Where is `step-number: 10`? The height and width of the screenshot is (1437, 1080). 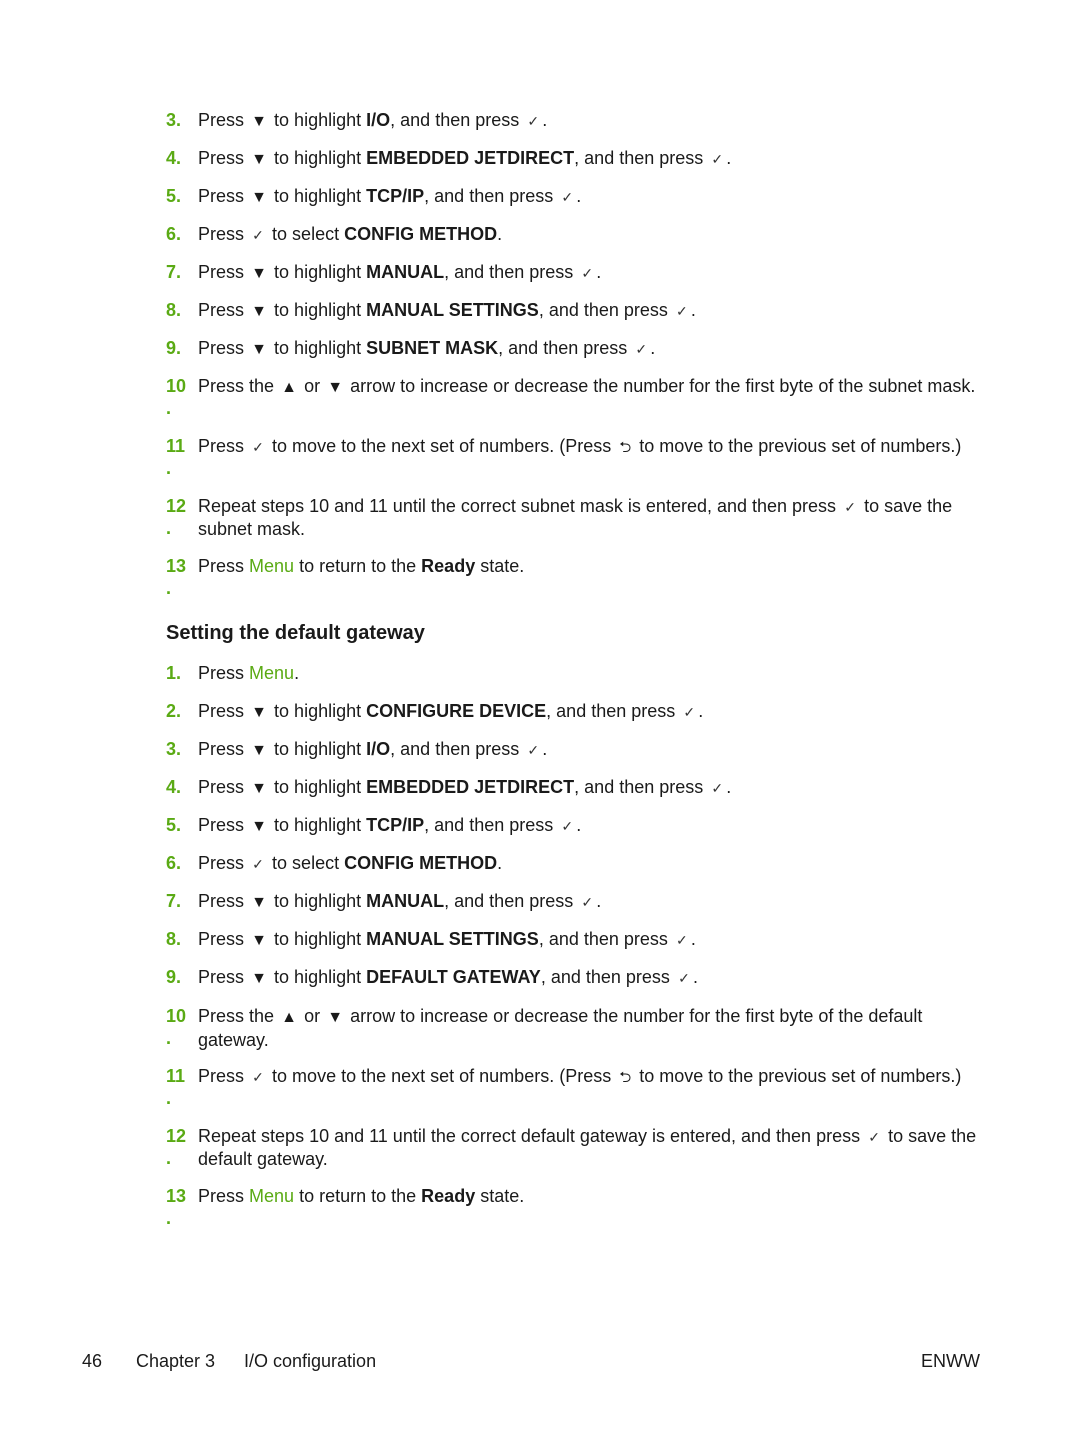 step-number: 10 is located at coordinates (176, 386).